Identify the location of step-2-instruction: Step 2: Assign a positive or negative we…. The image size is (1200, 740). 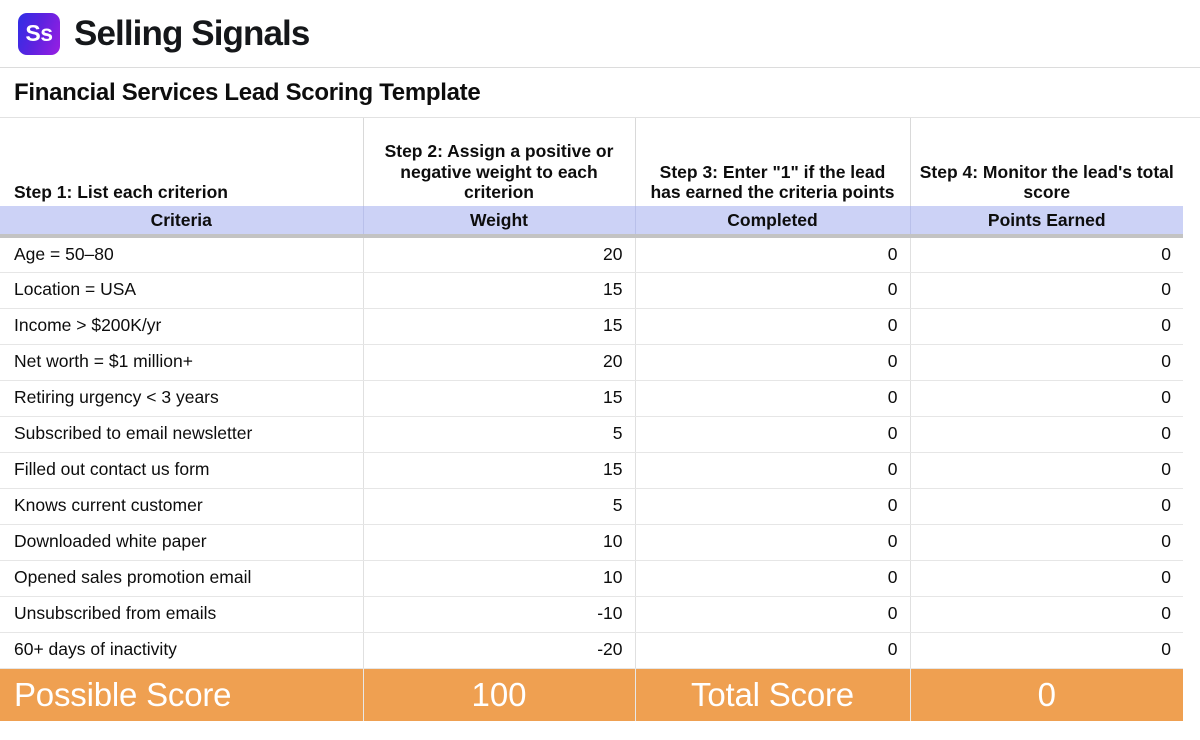
(499, 162).